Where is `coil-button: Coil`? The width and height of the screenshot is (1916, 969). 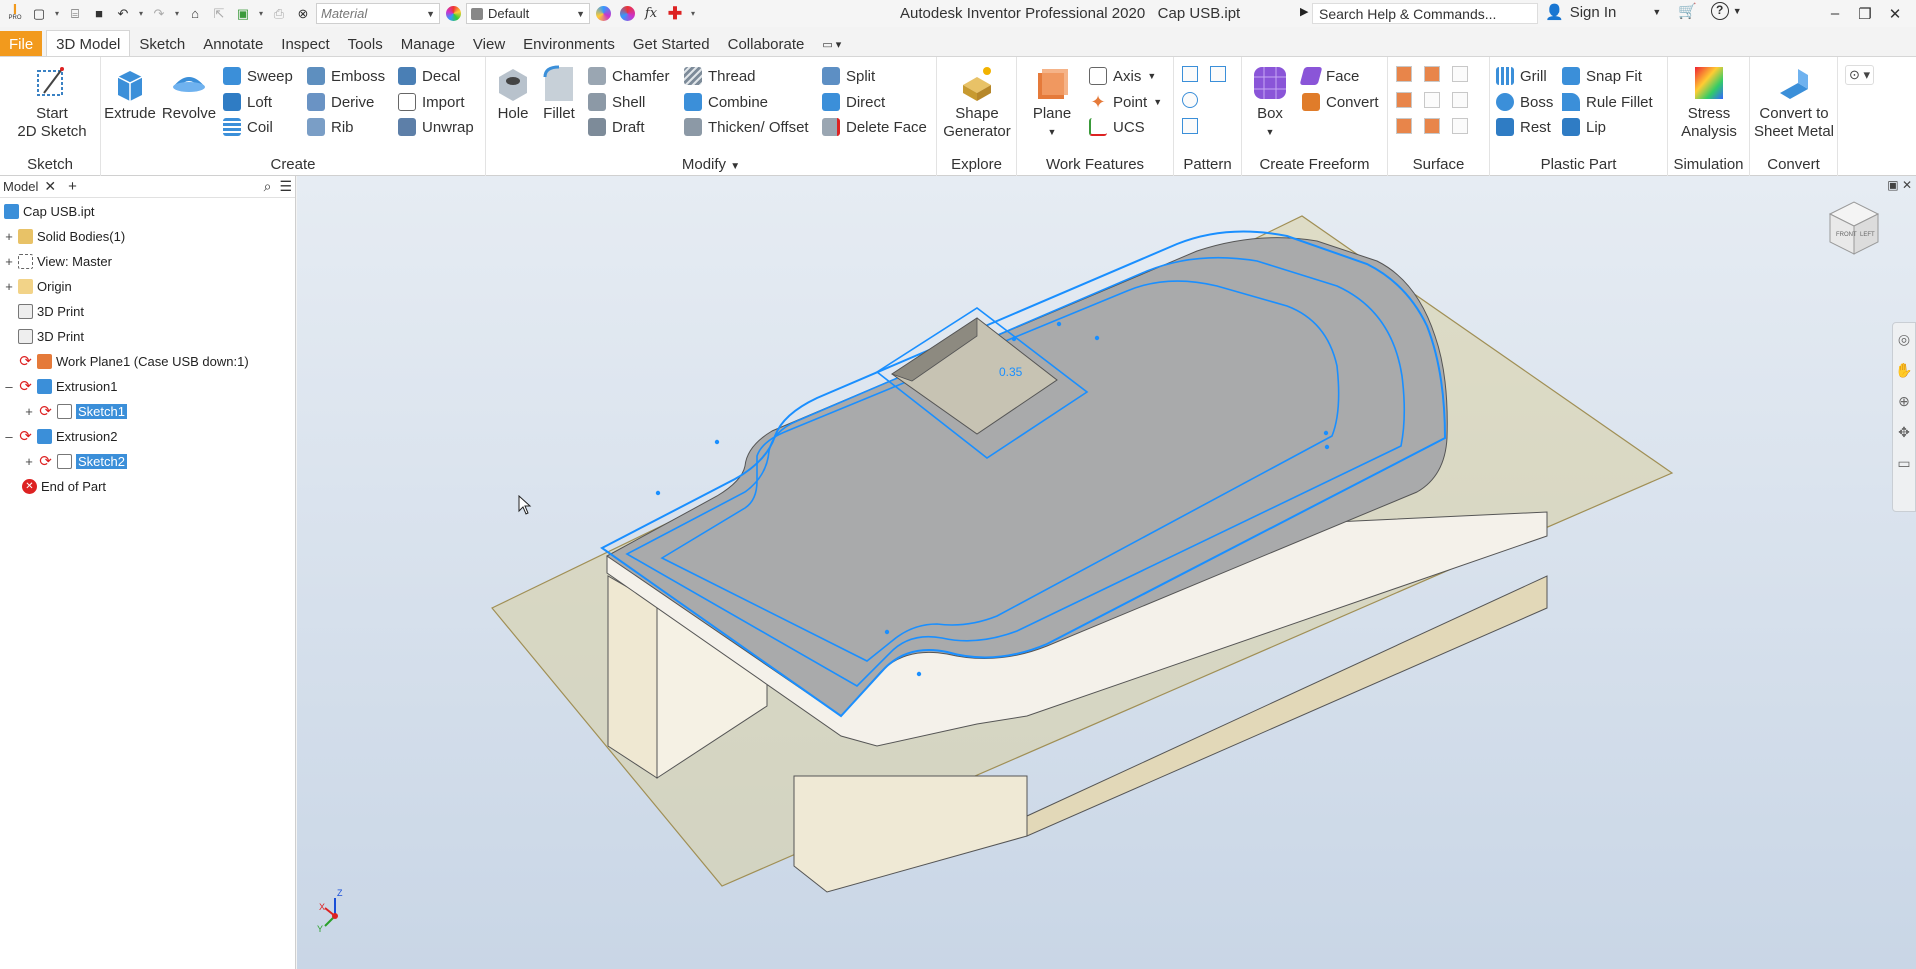
coil-button: Coil is located at coordinates (248, 127).